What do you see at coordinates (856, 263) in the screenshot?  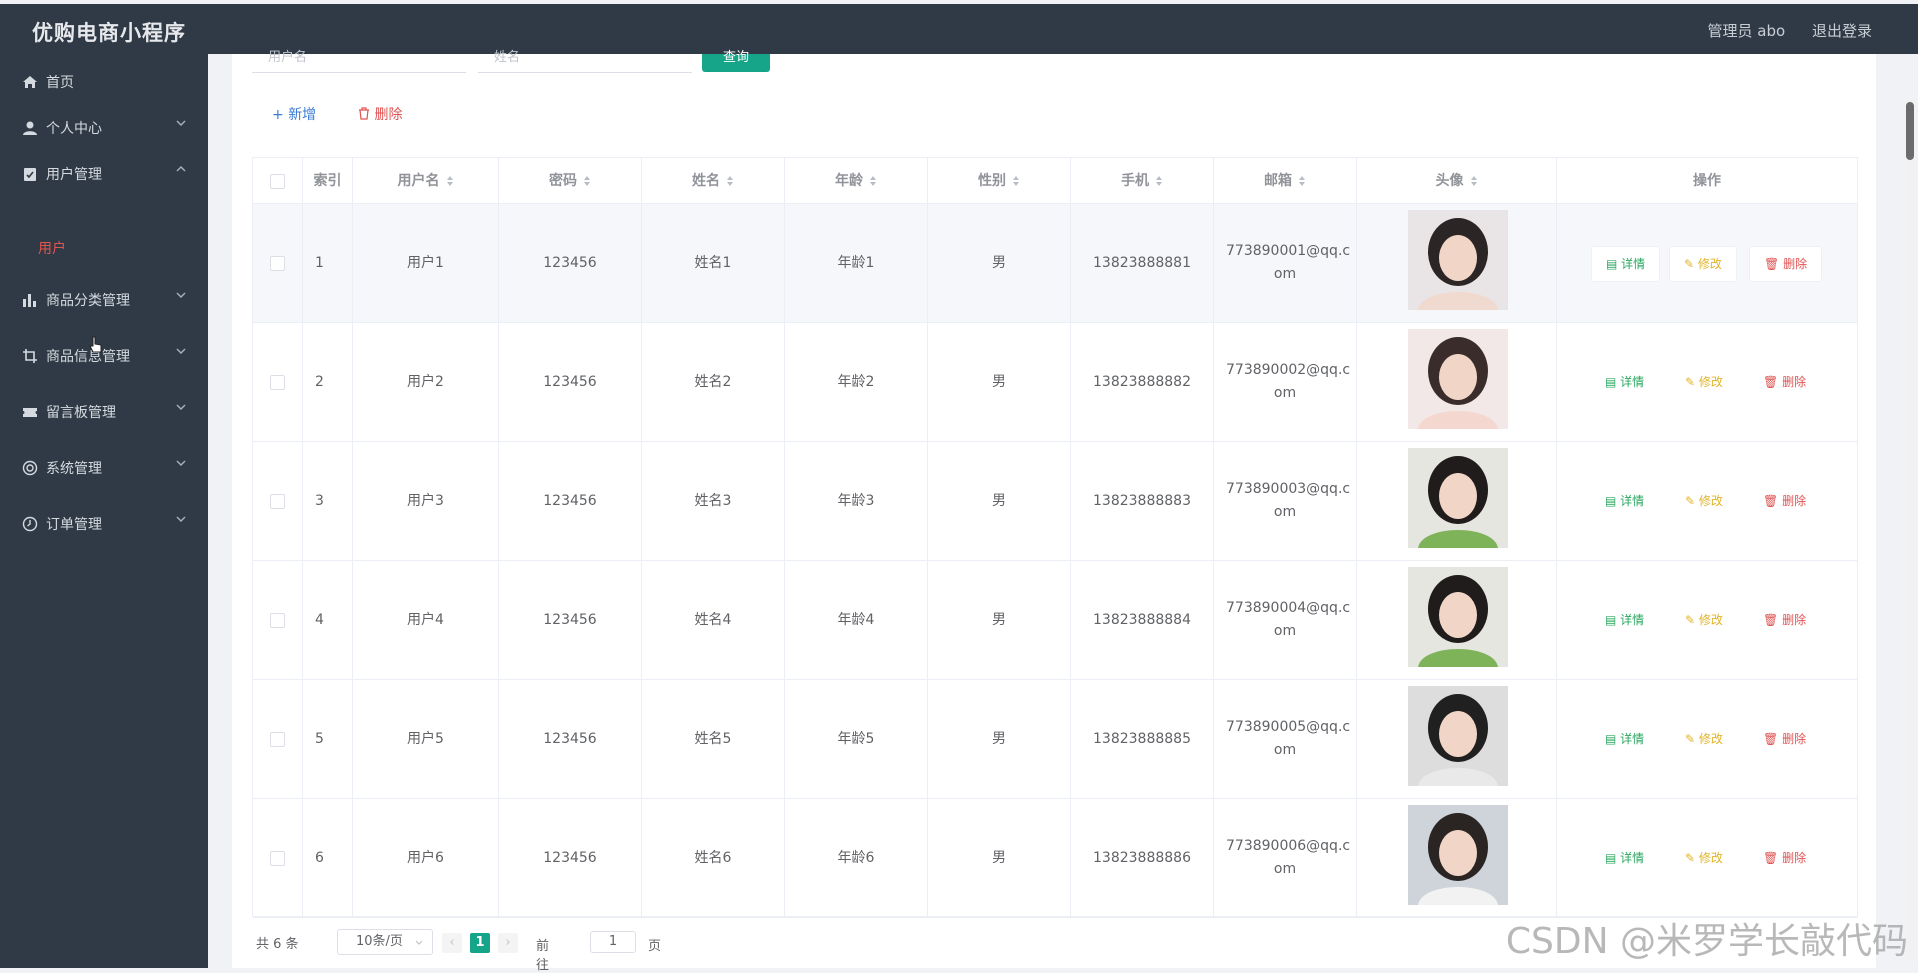 I see `cell-age: 年龄1` at bounding box center [856, 263].